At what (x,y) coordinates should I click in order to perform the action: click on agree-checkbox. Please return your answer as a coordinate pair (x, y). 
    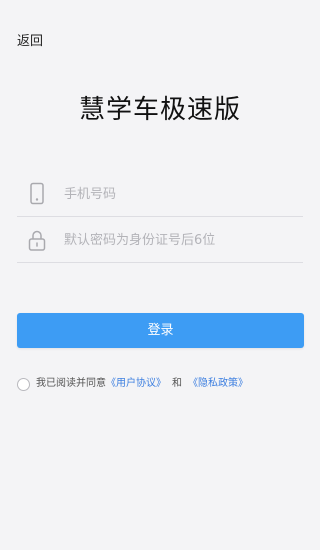
    Looking at the image, I should click on (23, 384).